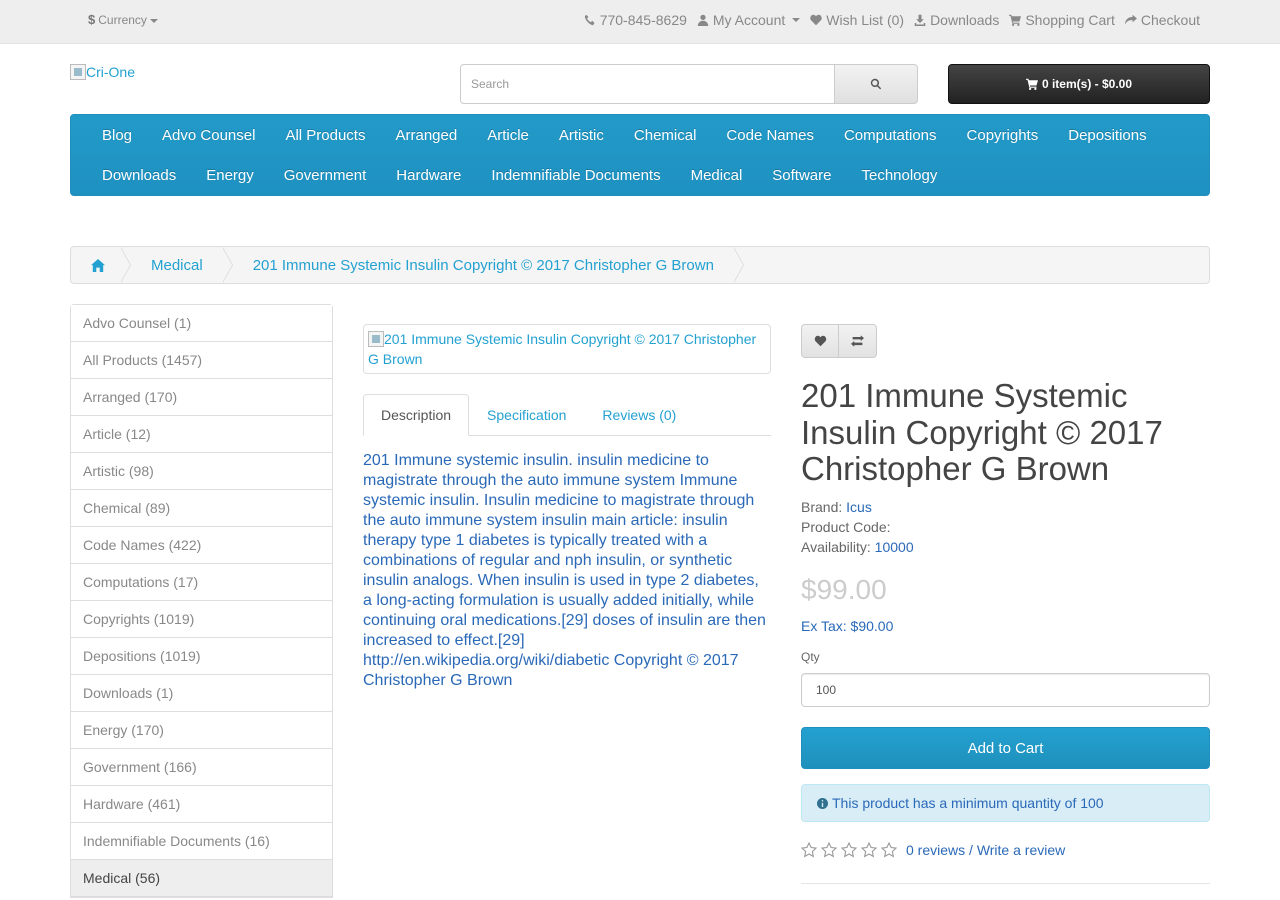  What do you see at coordinates (208, 135) in the screenshot?
I see `menu-item-advo-counsel: Advo Counsel` at bounding box center [208, 135].